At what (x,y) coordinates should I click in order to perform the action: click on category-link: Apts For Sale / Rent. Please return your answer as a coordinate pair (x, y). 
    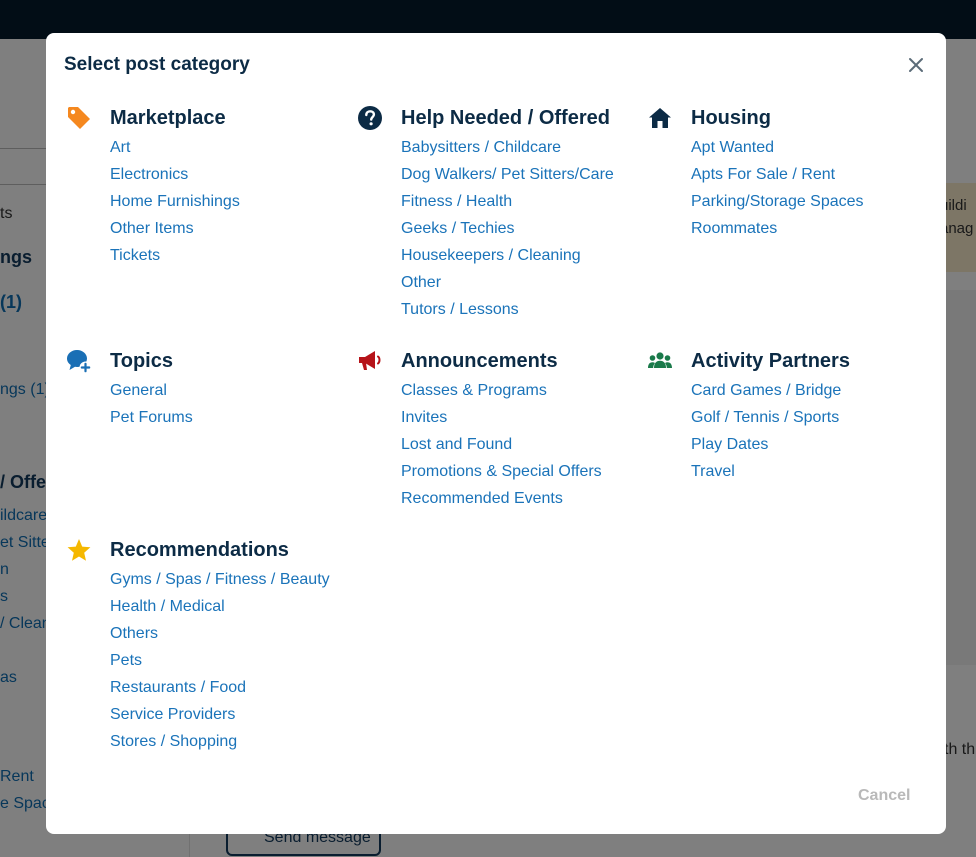
    Looking at the image, I should click on (777, 178).